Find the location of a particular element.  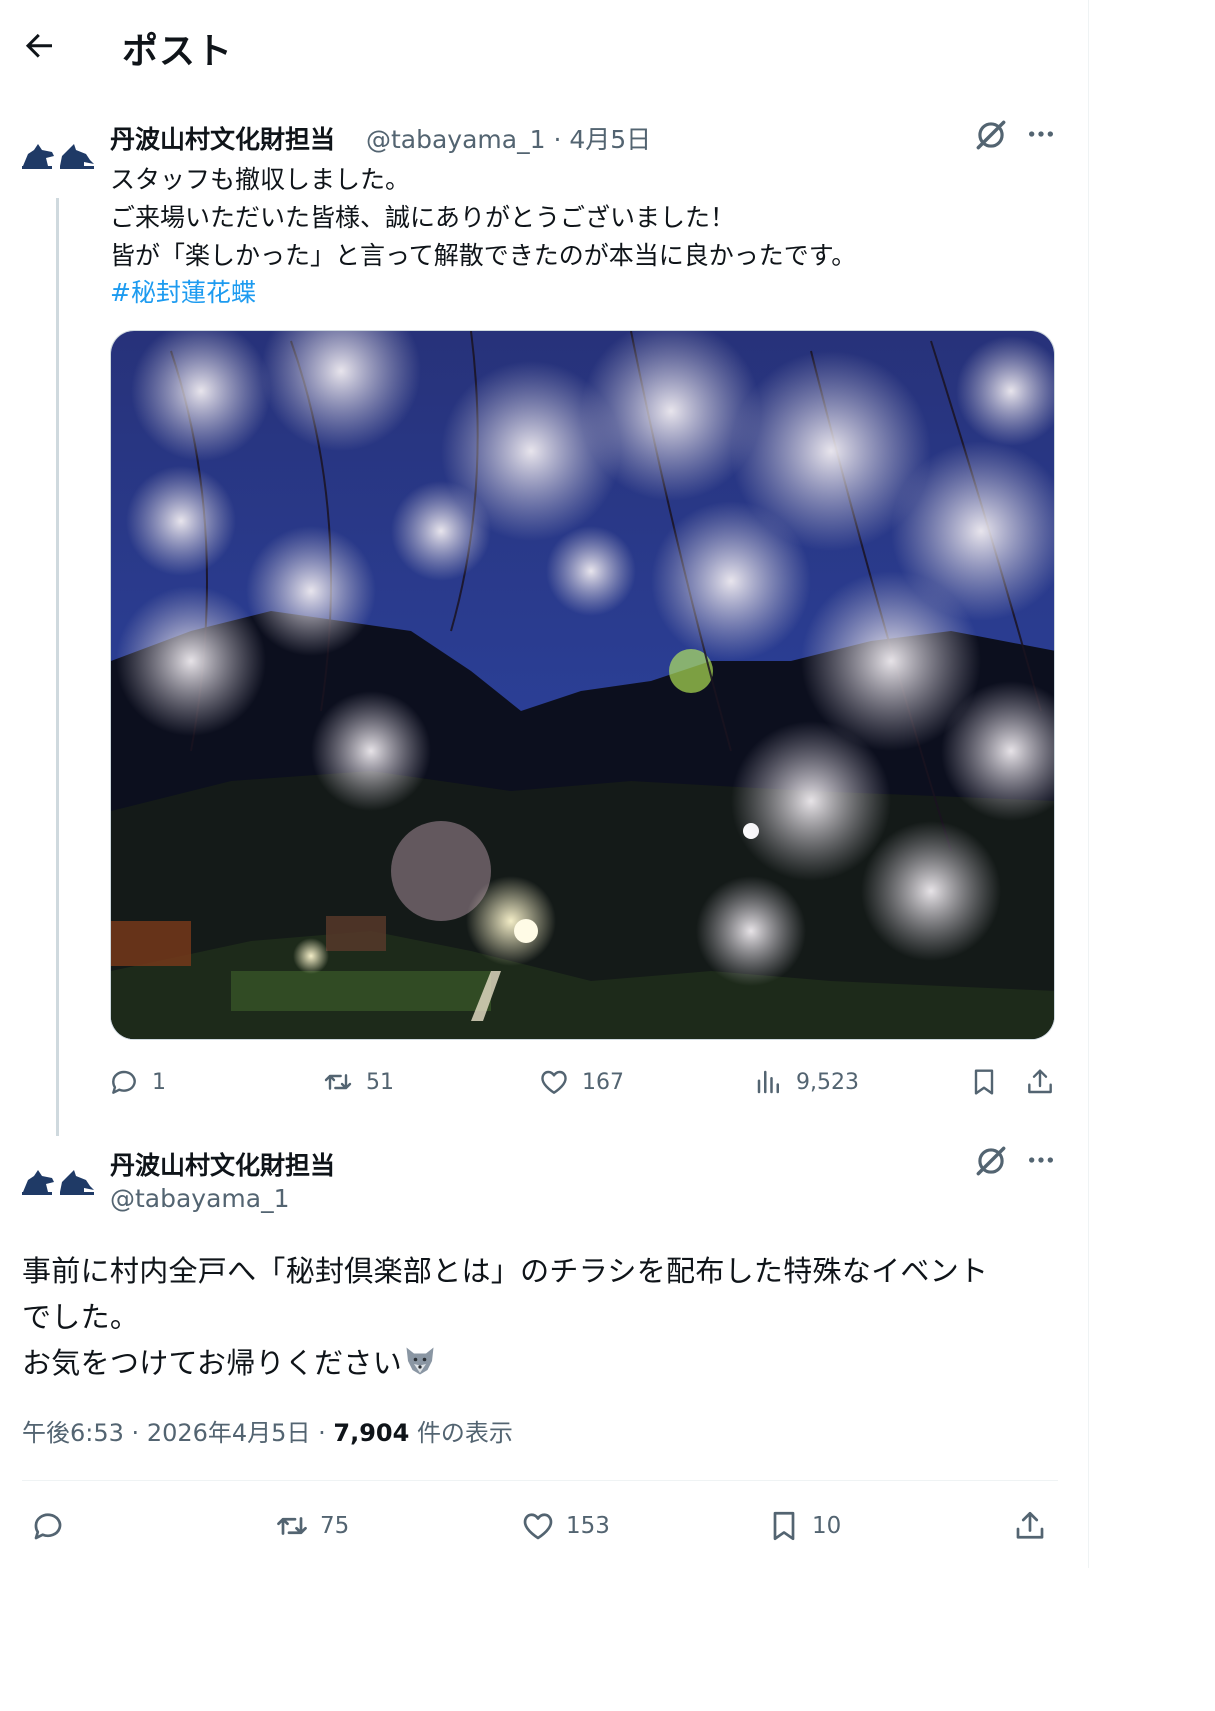

back-button is located at coordinates (40, 45).